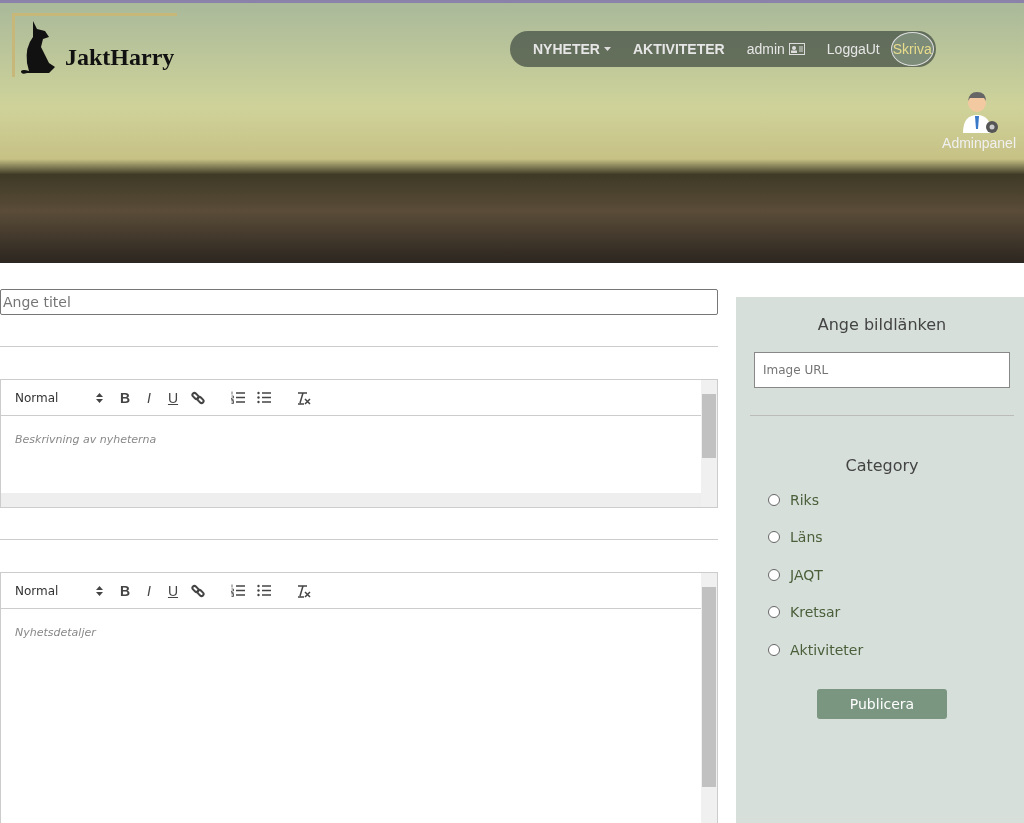 The width and height of the screenshot is (1024, 823). I want to click on editor-placeholder: Beskrivning av nyheterna, so click(86, 439).